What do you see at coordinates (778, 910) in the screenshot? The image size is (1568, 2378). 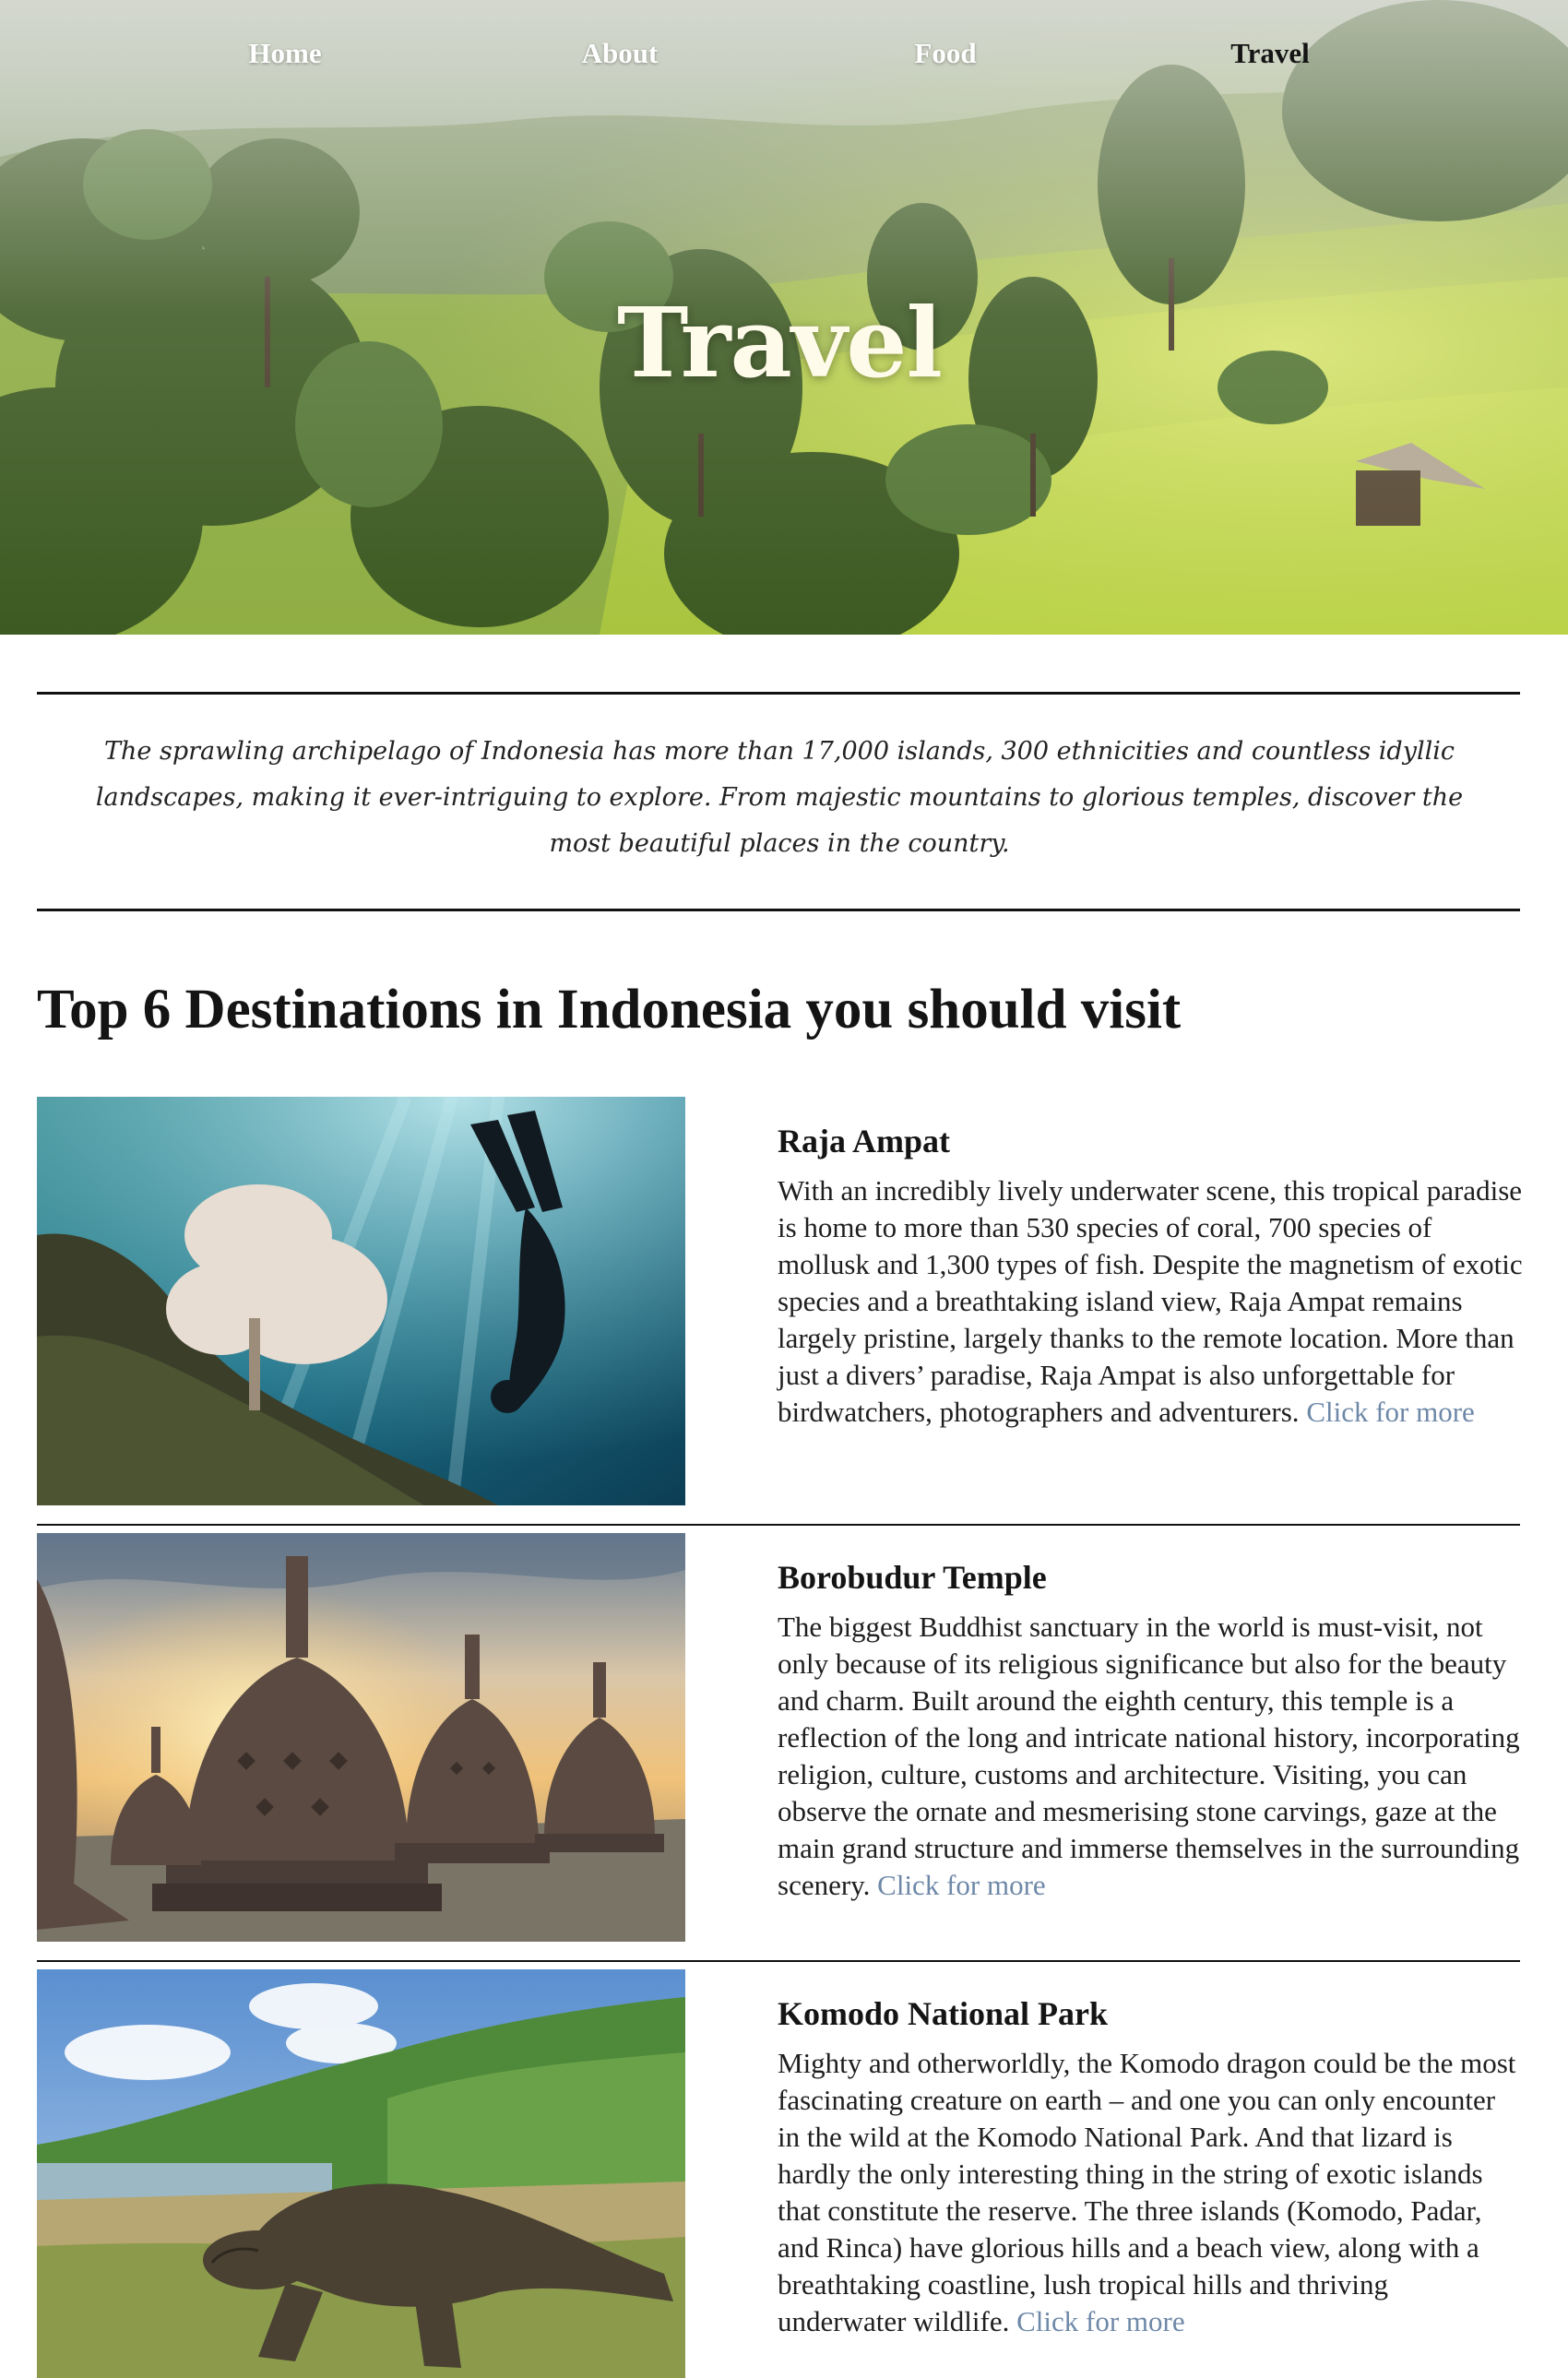 I see `intro-bottom-divider` at bounding box center [778, 910].